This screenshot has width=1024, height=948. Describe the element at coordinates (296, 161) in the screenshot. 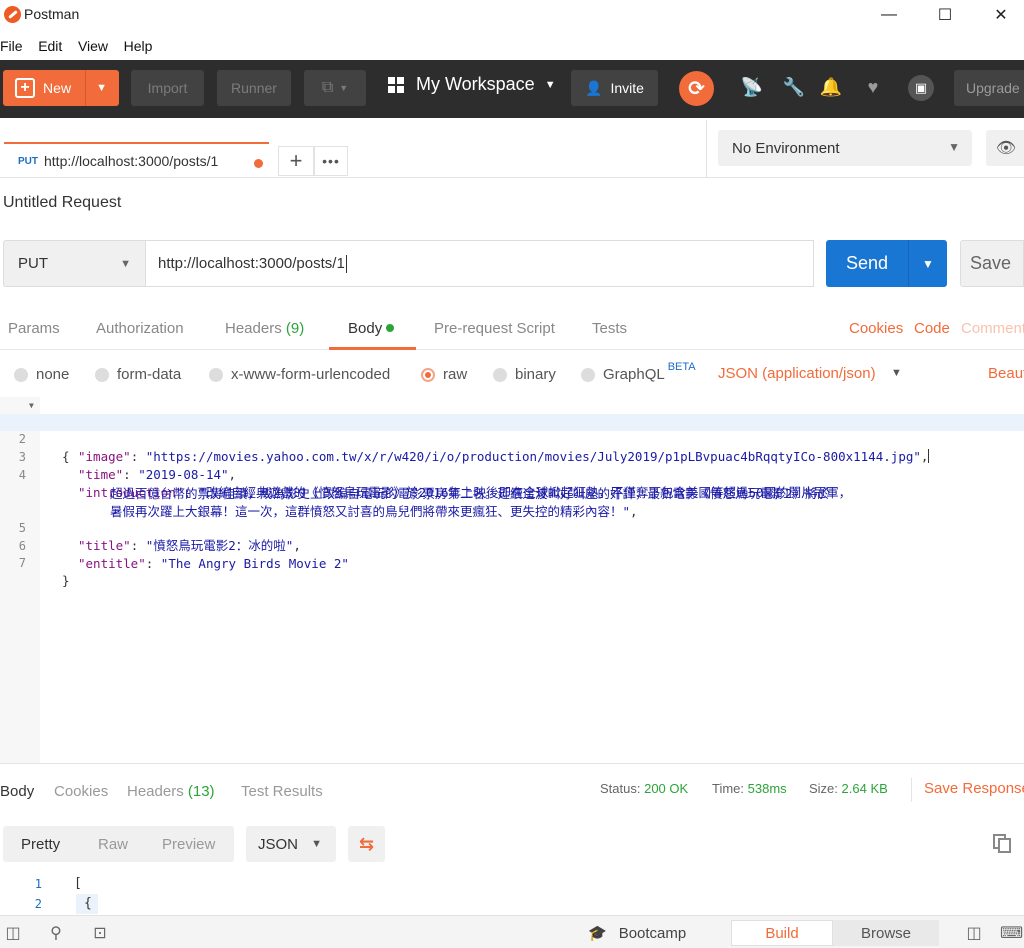

I see `new-tab-button: +` at that location.